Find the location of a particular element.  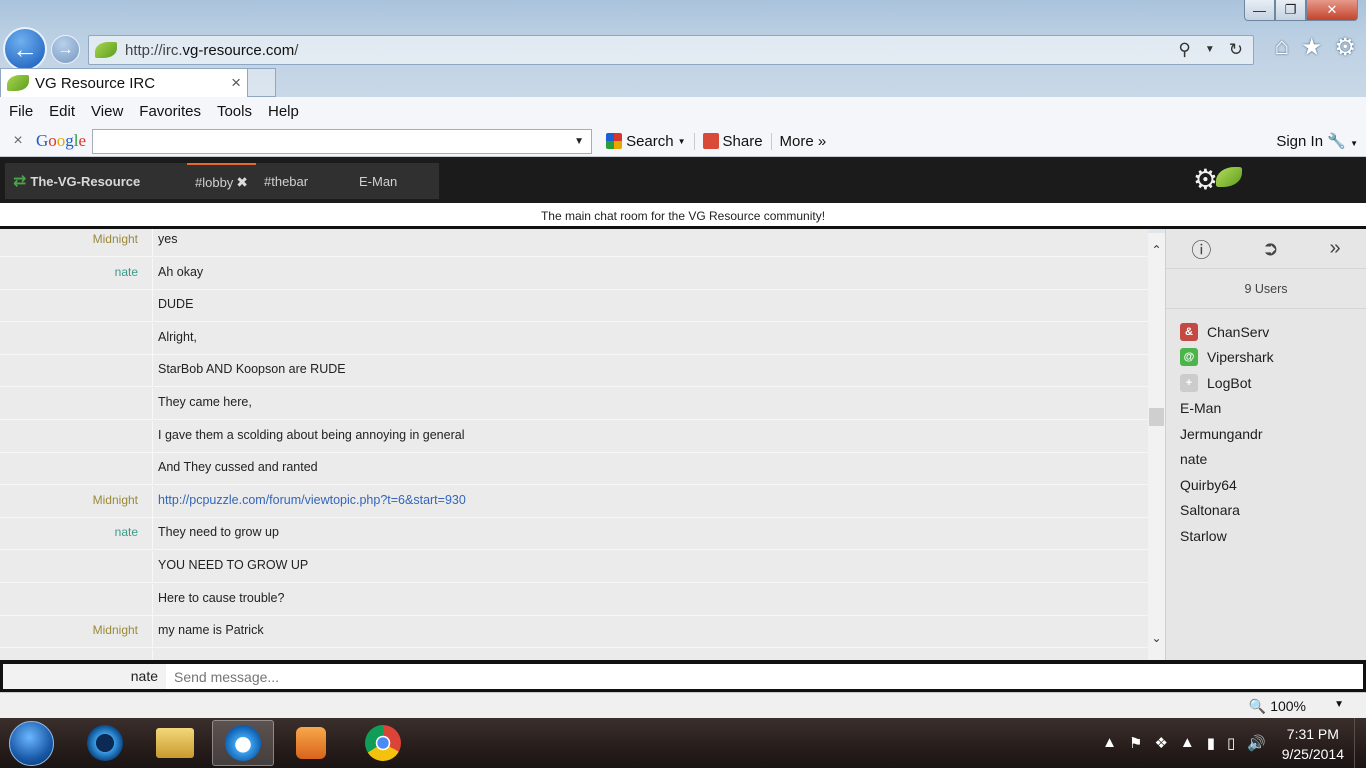

tab-lobby: #lobby ✖ is located at coordinates (221, 181).